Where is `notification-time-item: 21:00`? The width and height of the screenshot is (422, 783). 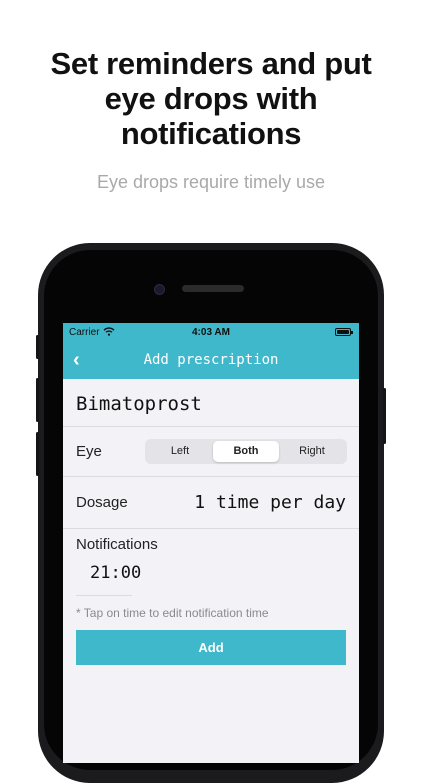 notification-time-item: 21:00 is located at coordinates (115, 573).